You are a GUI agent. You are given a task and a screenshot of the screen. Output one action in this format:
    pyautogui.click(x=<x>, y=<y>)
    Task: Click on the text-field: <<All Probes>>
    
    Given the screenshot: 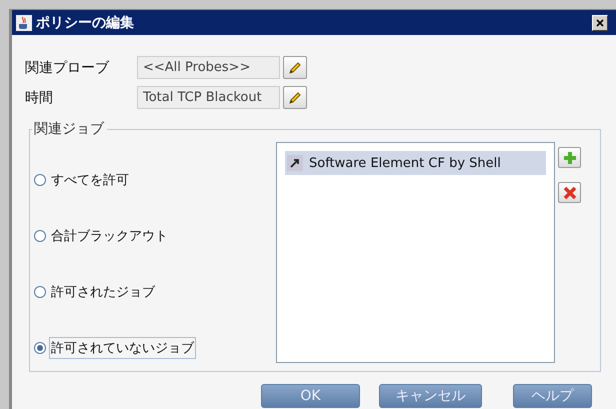 What is the action you would take?
    pyautogui.click(x=208, y=67)
    